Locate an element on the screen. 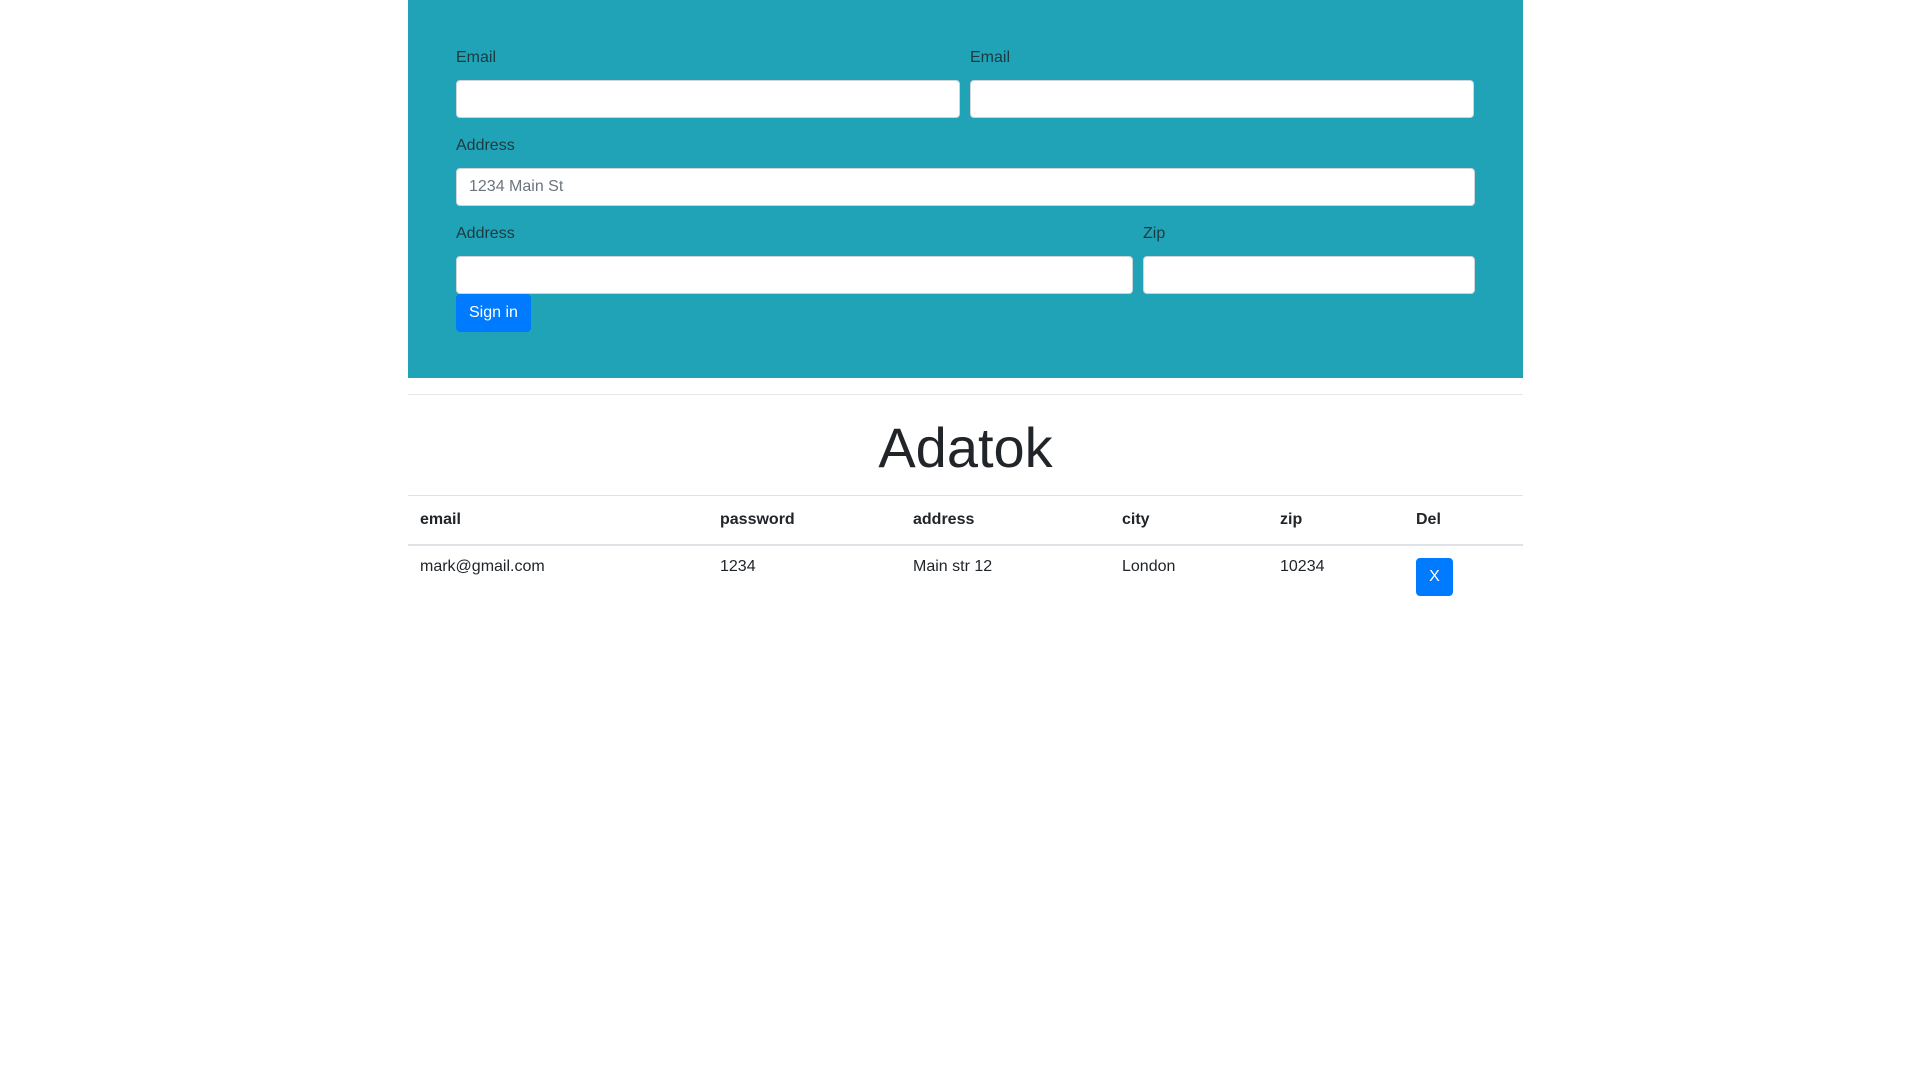  form-row-address2-zip: Address Zip is located at coordinates (965, 259).